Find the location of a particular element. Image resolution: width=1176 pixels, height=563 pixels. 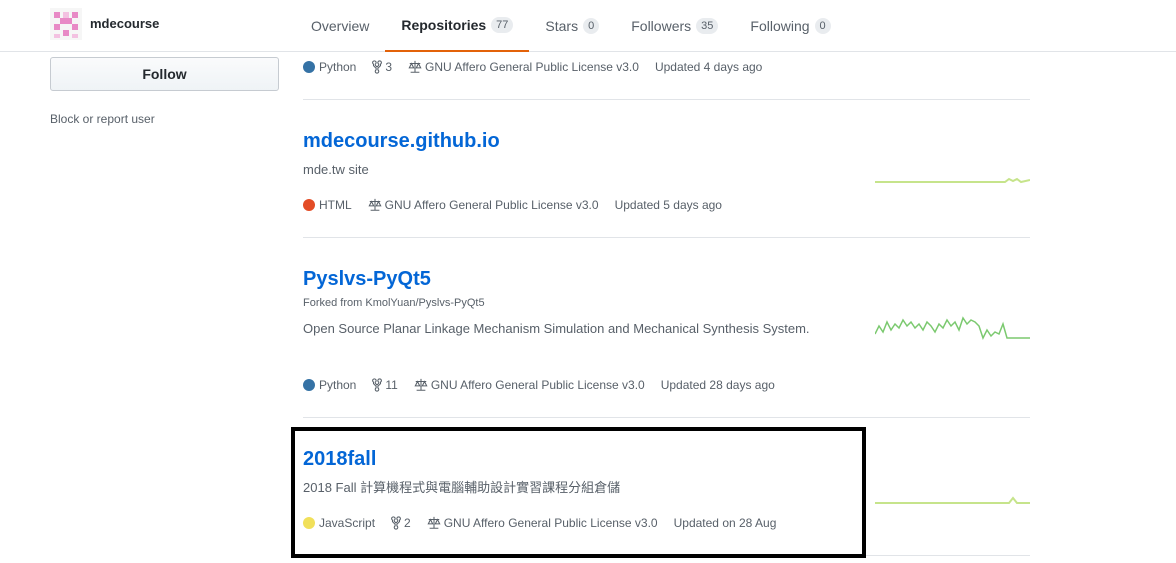

tab-stars: Stars 0 is located at coordinates (572, 26).